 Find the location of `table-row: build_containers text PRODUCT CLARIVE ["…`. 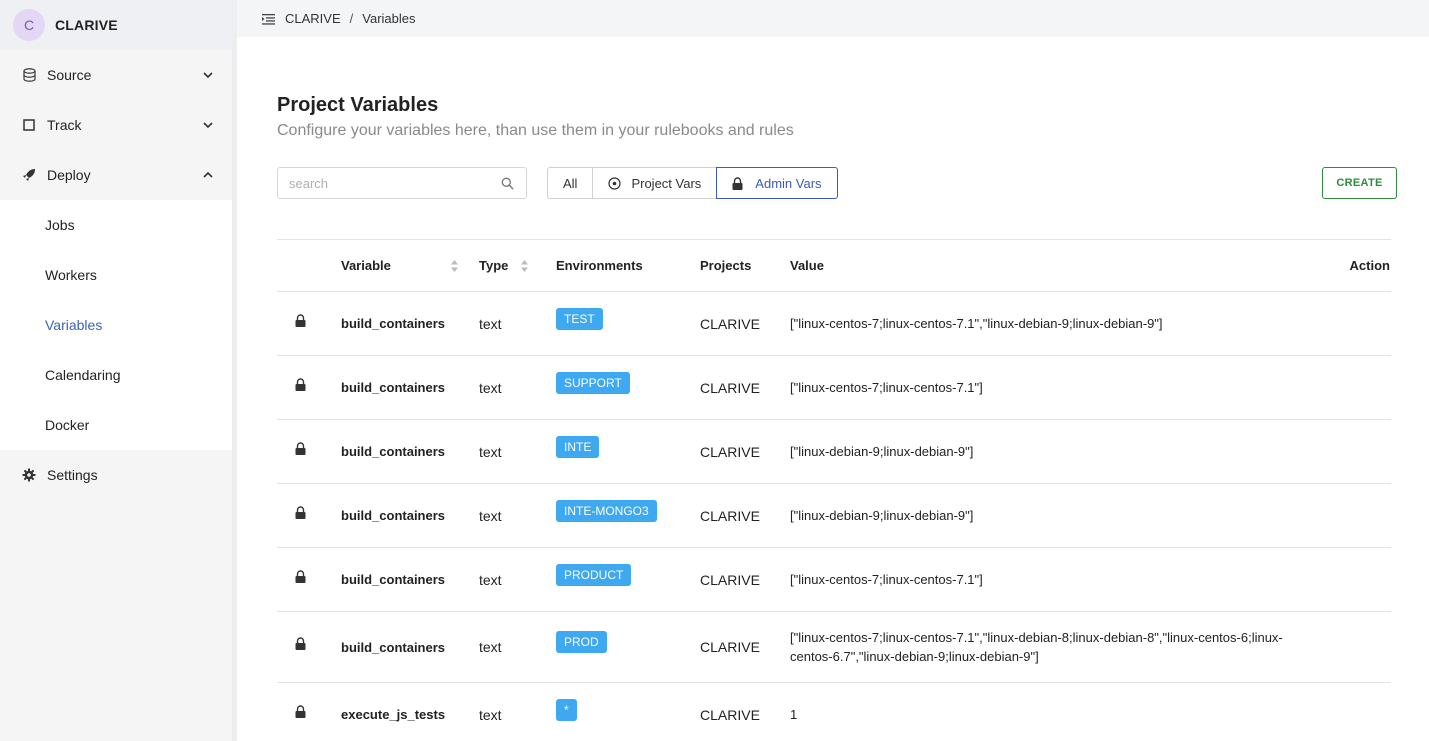

table-row: build_containers text PRODUCT CLARIVE ["… is located at coordinates (834, 580).